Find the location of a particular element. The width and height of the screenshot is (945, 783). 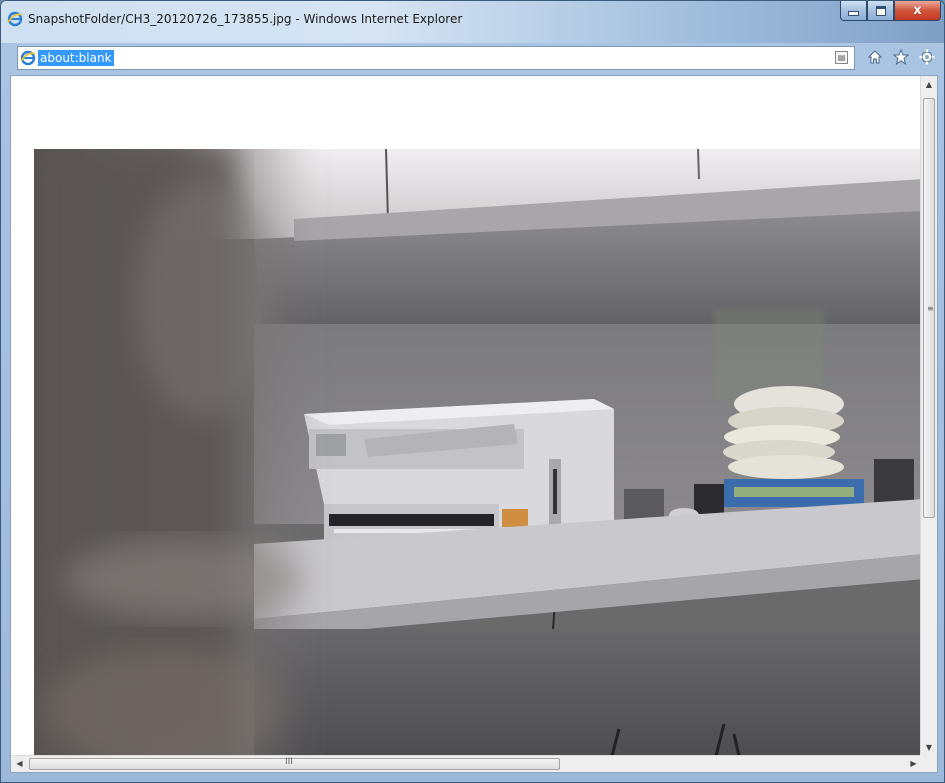

home-icon is located at coordinates (875, 57).